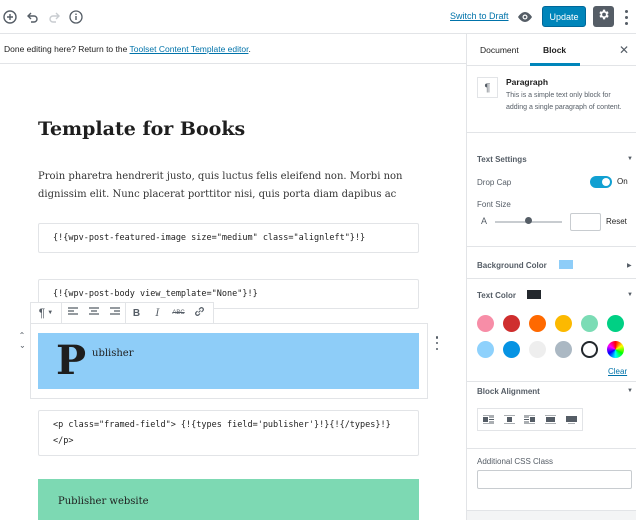 Image resolution: width=636 pixels, height=520 pixels. What do you see at coordinates (76, 17) in the screenshot?
I see `info-icon` at bounding box center [76, 17].